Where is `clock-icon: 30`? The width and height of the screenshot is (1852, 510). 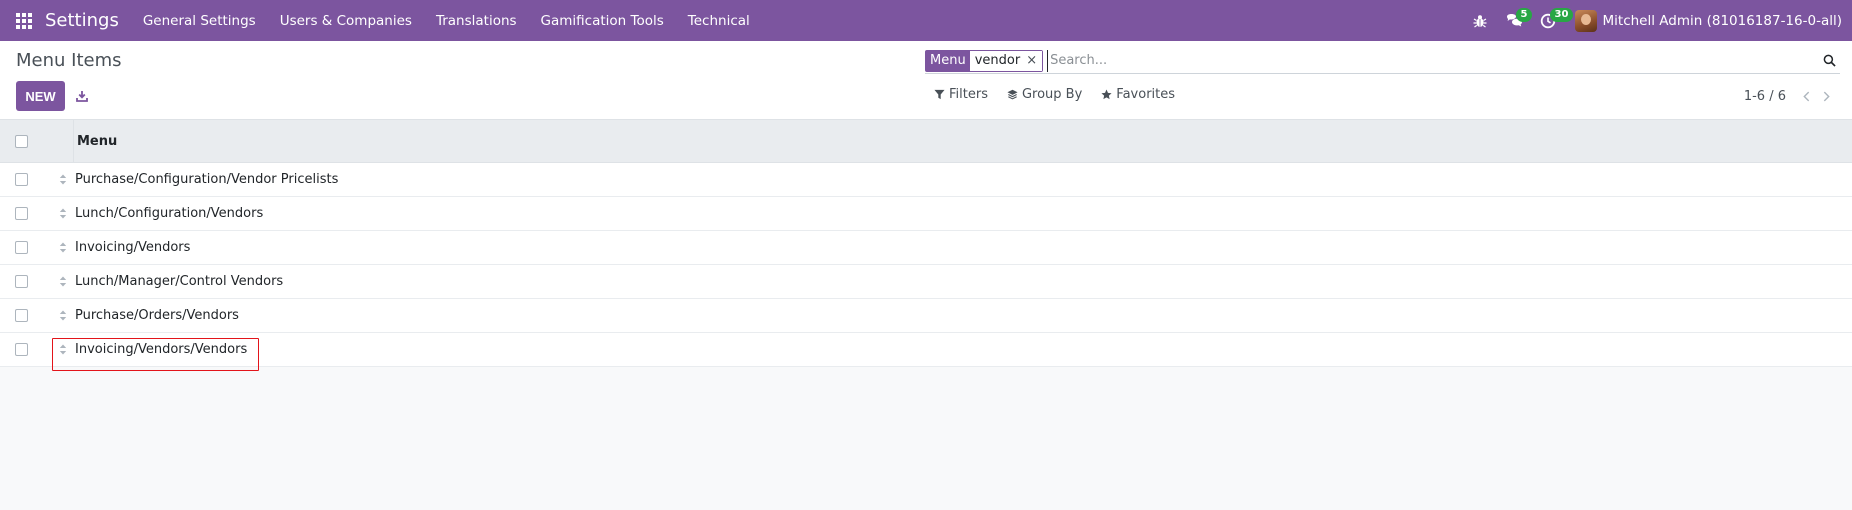
clock-icon: 30 is located at coordinates (1552, 20).